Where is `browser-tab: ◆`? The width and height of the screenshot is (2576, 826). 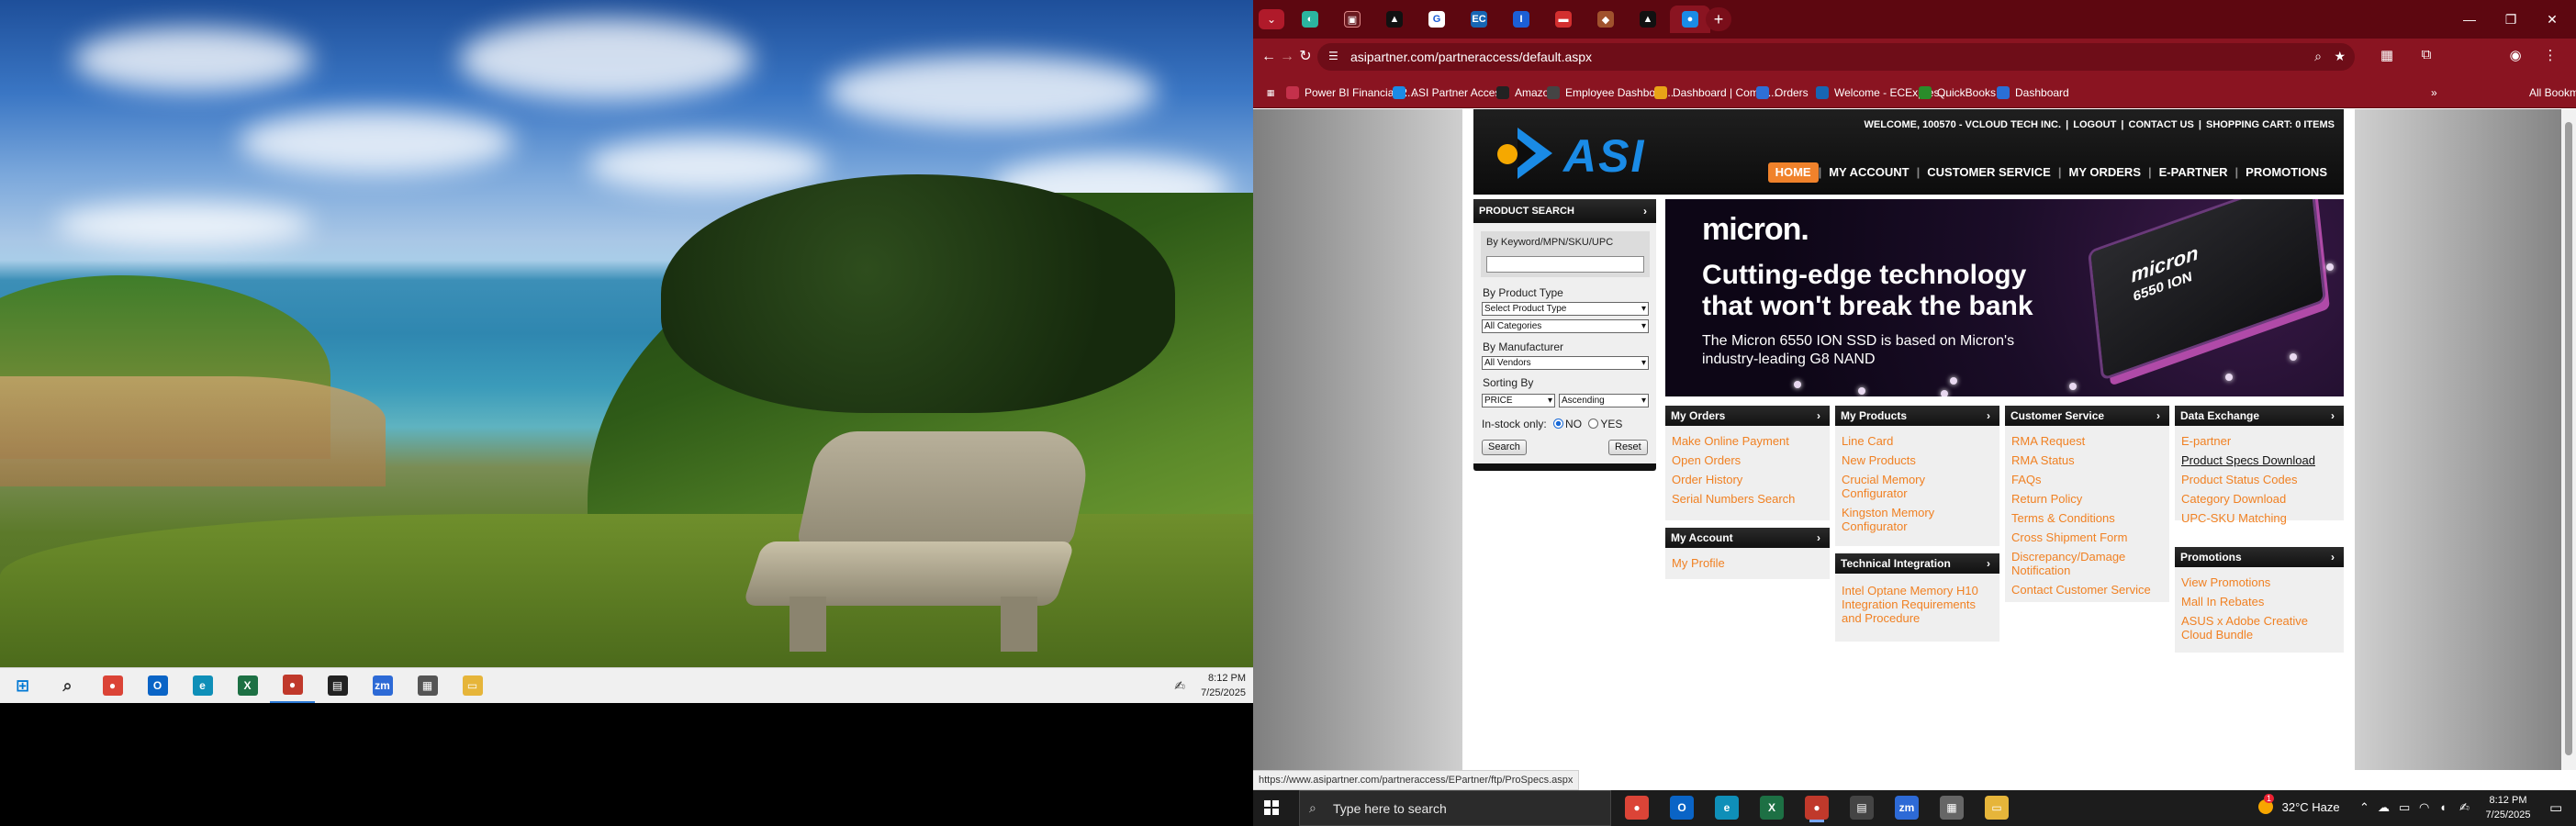
browser-tab: ◆ is located at coordinates (1605, 20).